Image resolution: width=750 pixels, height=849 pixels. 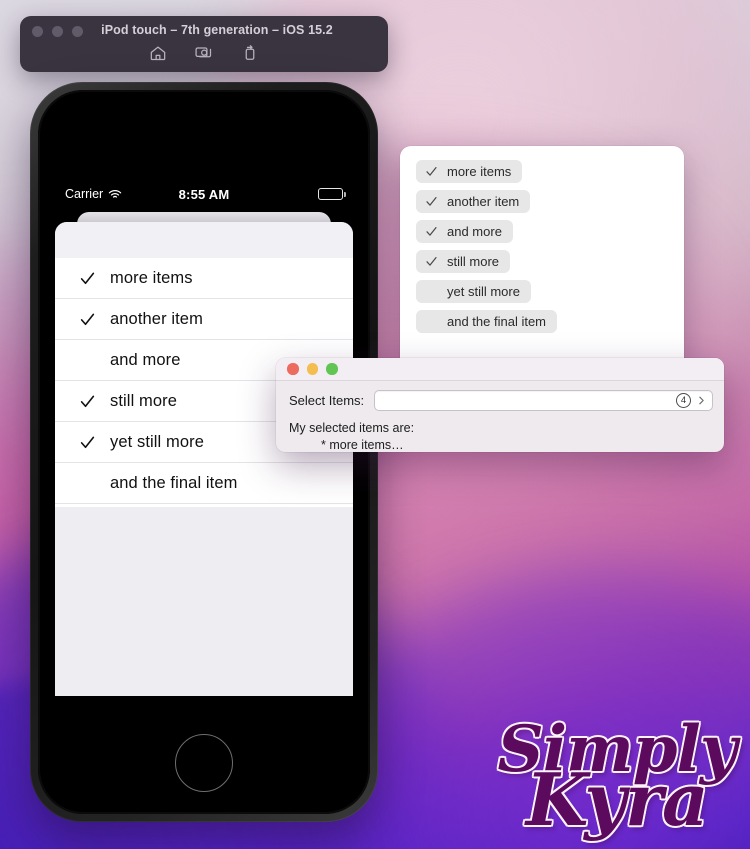 I want to click on close-button, so click(x=293, y=369).